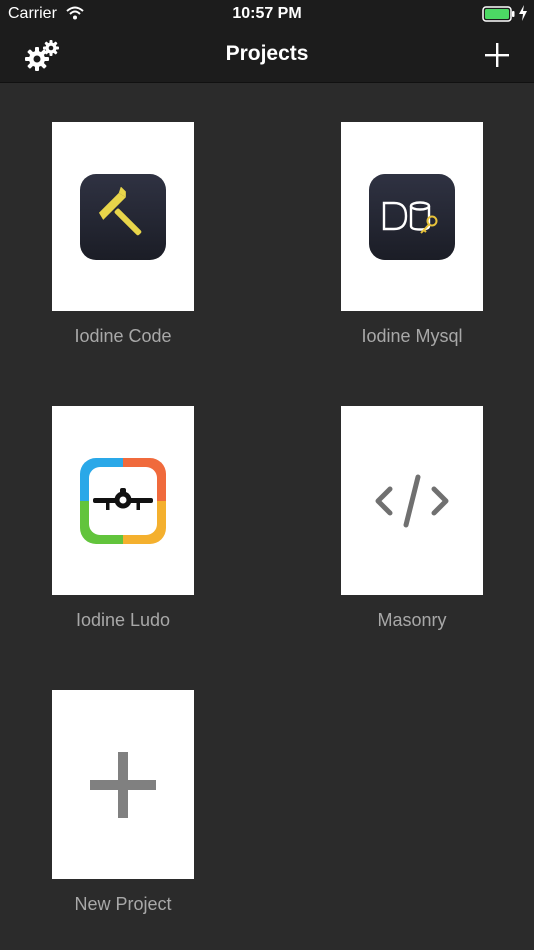 Image resolution: width=534 pixels, height=950 pixels. I want to click on navigation-bar: Projects, so click(267, 55).